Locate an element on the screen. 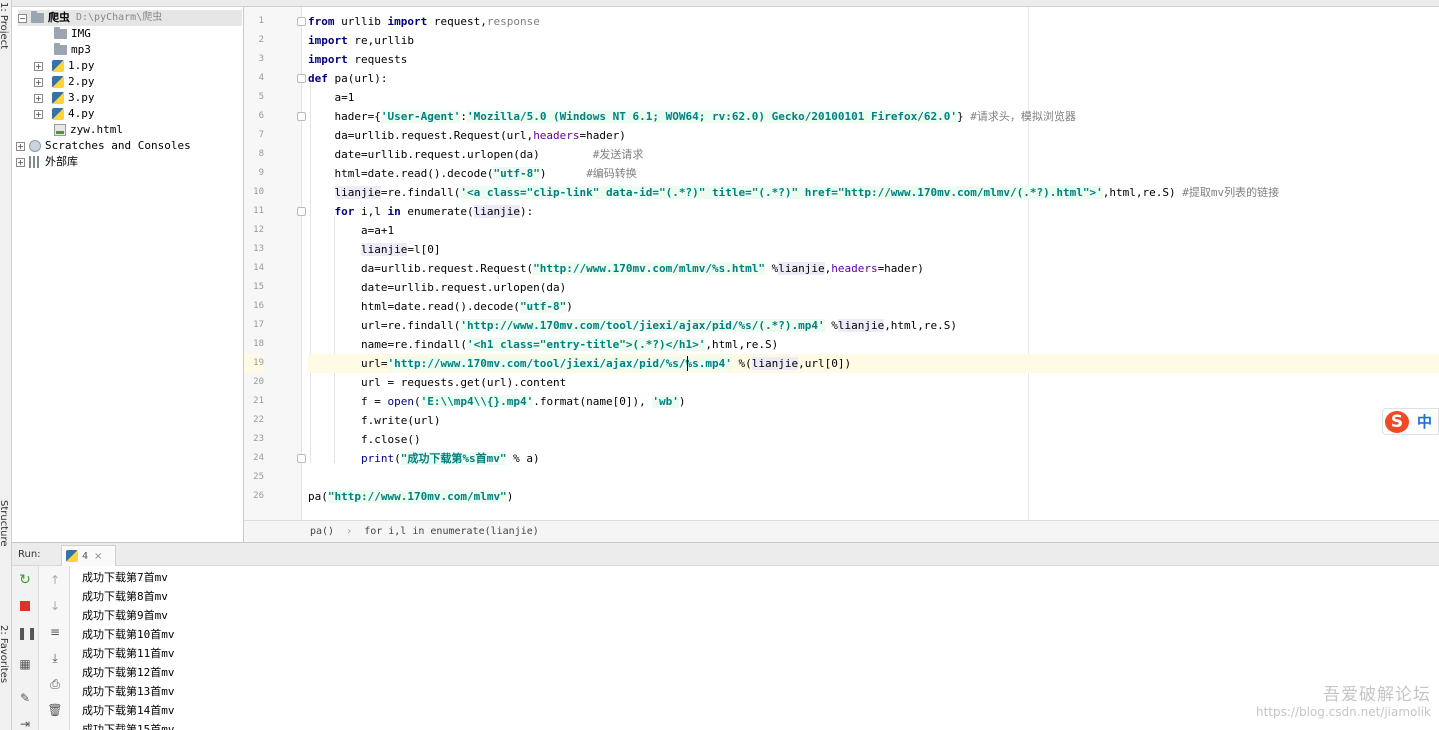  tree-item-mp3: mp3 is located at coordinates (72, 50).